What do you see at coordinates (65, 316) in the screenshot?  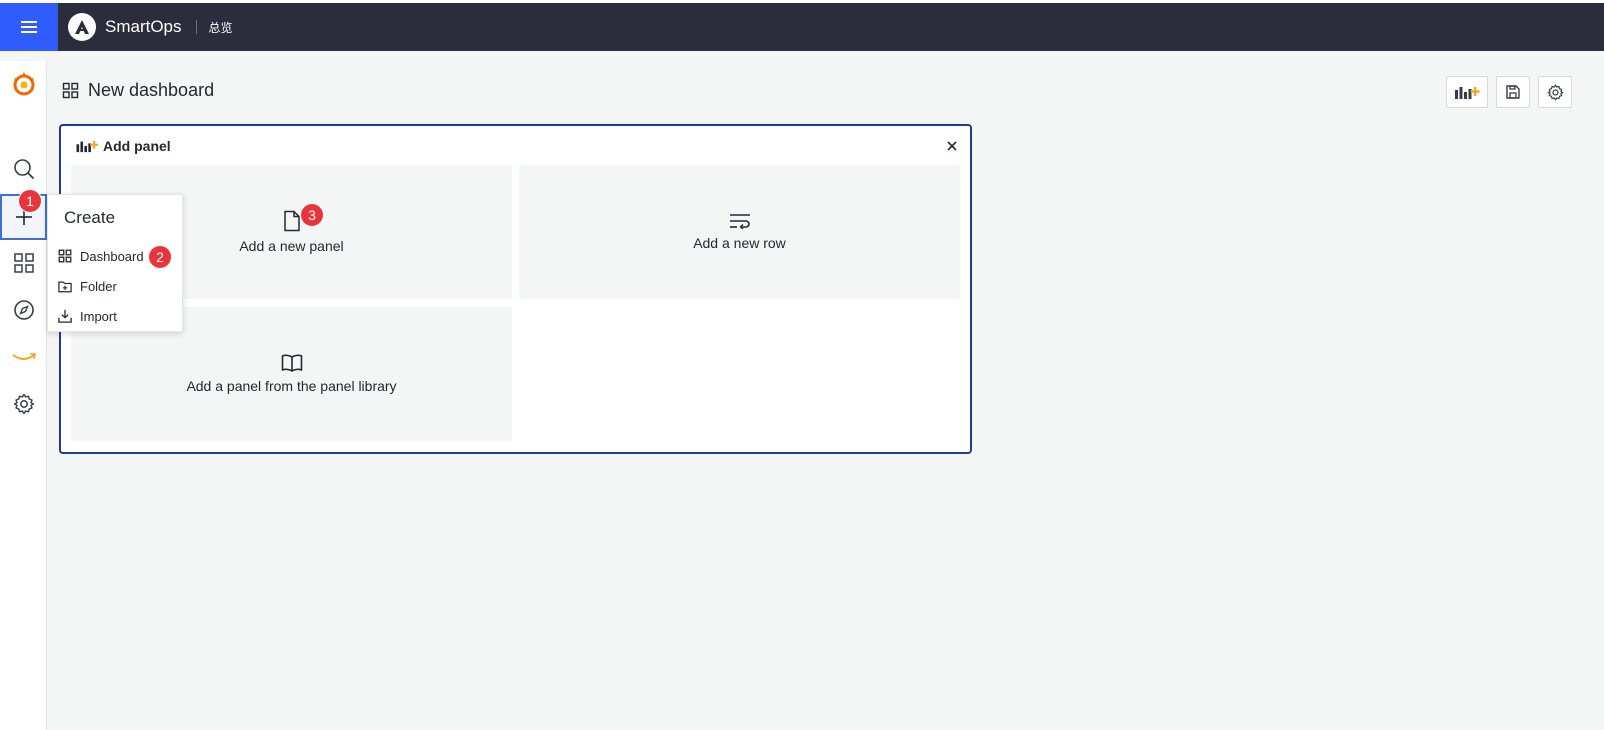 I see `import-icon` at bounding box center [65, 316].